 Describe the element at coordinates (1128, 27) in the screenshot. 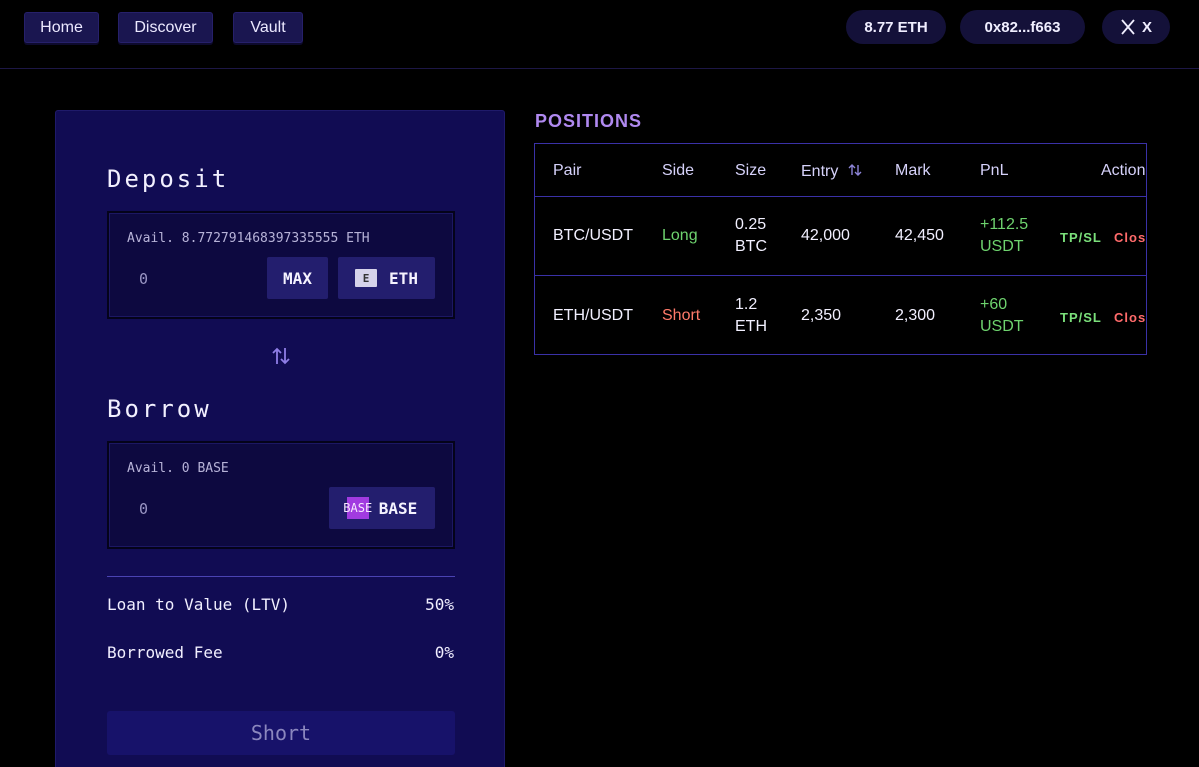

I see `x-logo-icon` at that location.